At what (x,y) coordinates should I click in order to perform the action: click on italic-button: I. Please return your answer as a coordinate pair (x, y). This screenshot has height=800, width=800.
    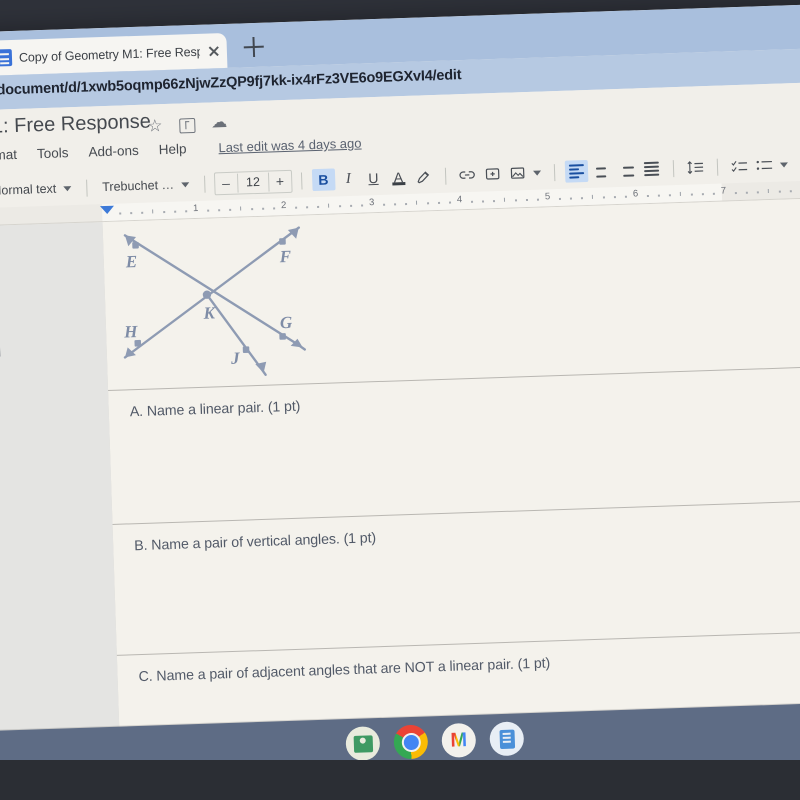
    Looking at the image, I should click on (349, 179).